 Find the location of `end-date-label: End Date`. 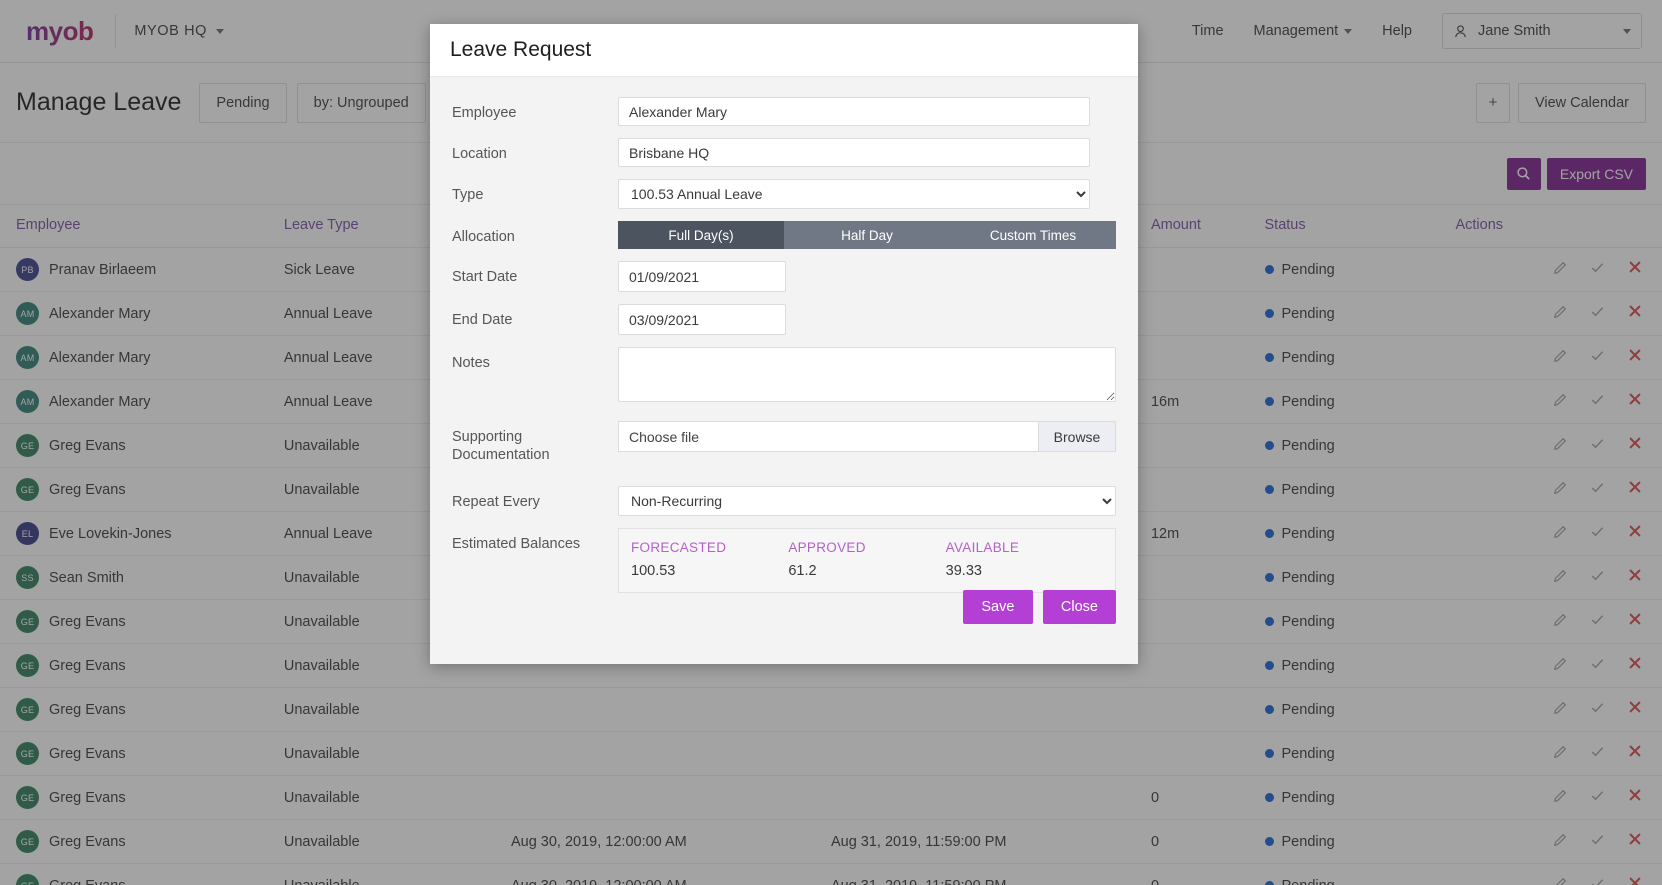

end-date-label: End Date is located at coordinates (482, 320).